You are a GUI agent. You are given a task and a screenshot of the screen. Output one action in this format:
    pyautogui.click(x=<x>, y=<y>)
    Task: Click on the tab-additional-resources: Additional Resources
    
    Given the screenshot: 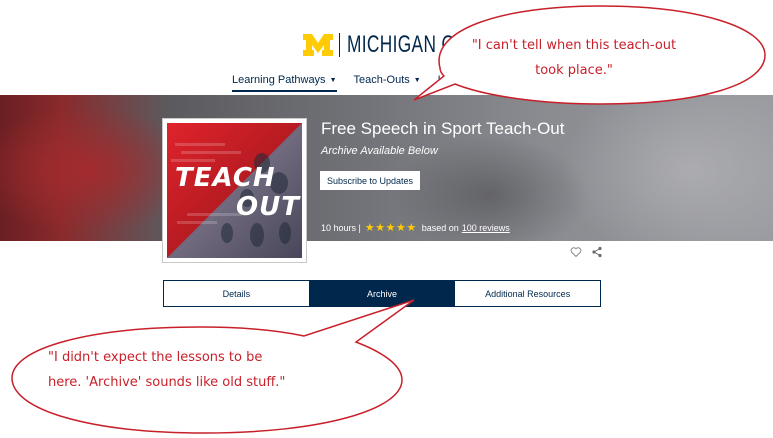 What is the action you would take?
    pyautogui.click(x=527, y=293)
    